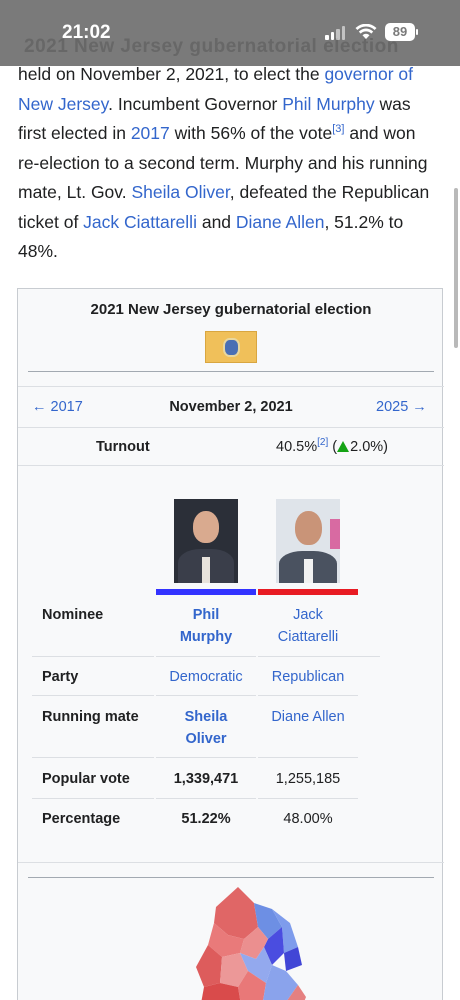 This screenshot has height=1000, width=460. I want to click on party-democratic: Democratic, so click(206, 677).